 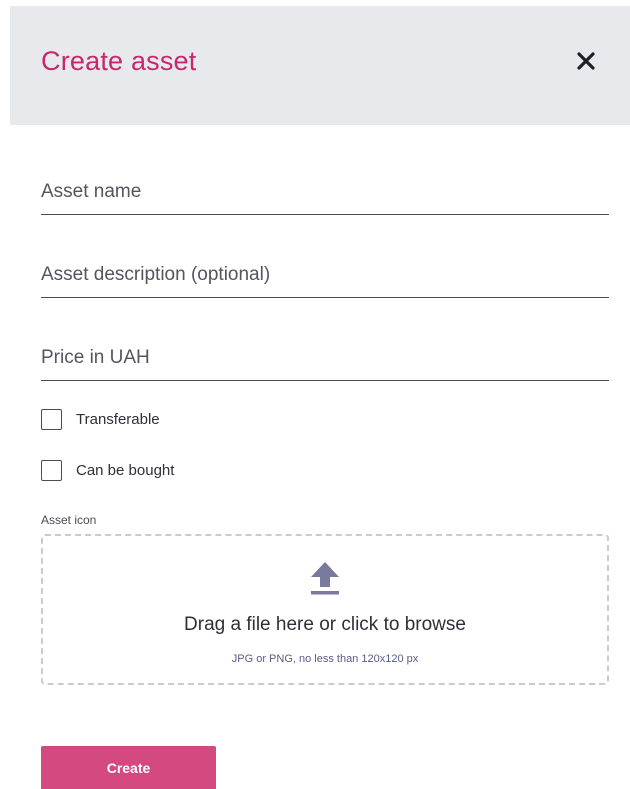 What do you see at coordinates (119, 61) in the screenshot?
I see `dialog-title: Create asset` at bounding box center [119, 61].